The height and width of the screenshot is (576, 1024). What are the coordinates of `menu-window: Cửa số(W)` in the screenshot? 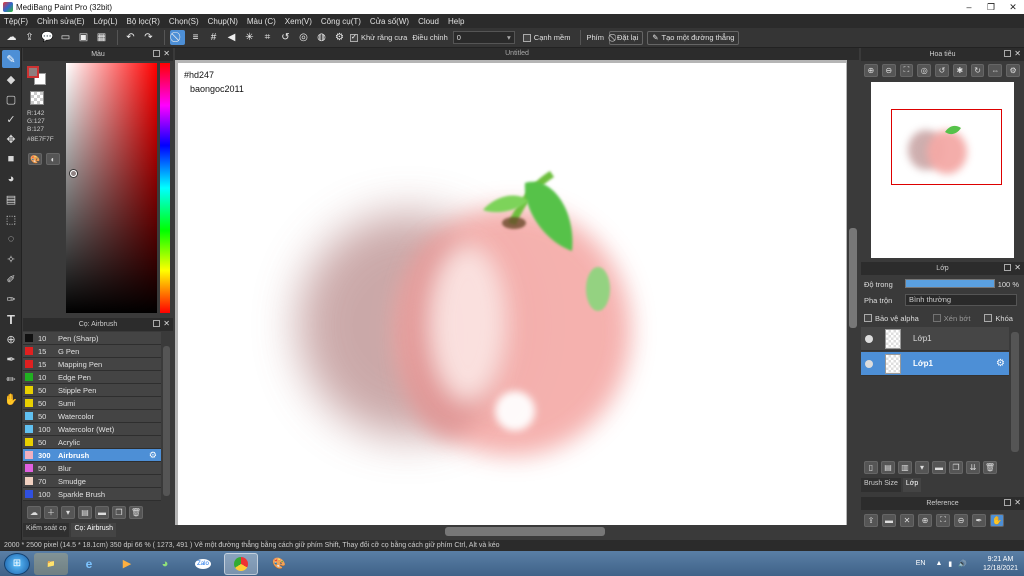 It's located at (389, 21).